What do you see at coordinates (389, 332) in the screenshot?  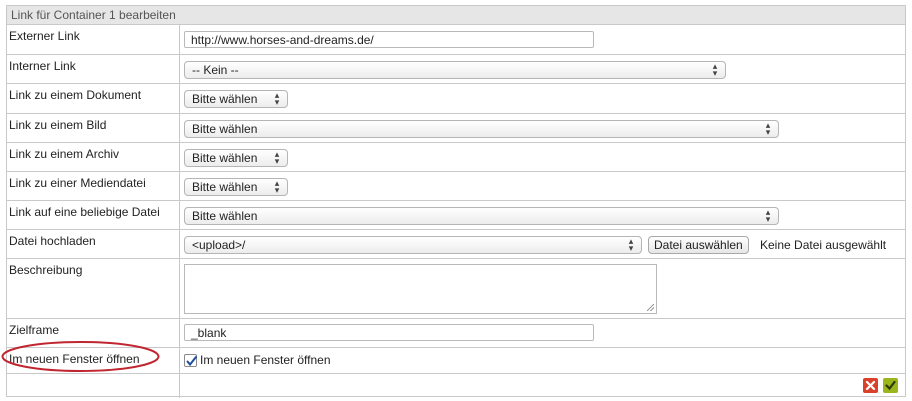 I see `zielframe-input: _blank` at bounding box center [389, 332].